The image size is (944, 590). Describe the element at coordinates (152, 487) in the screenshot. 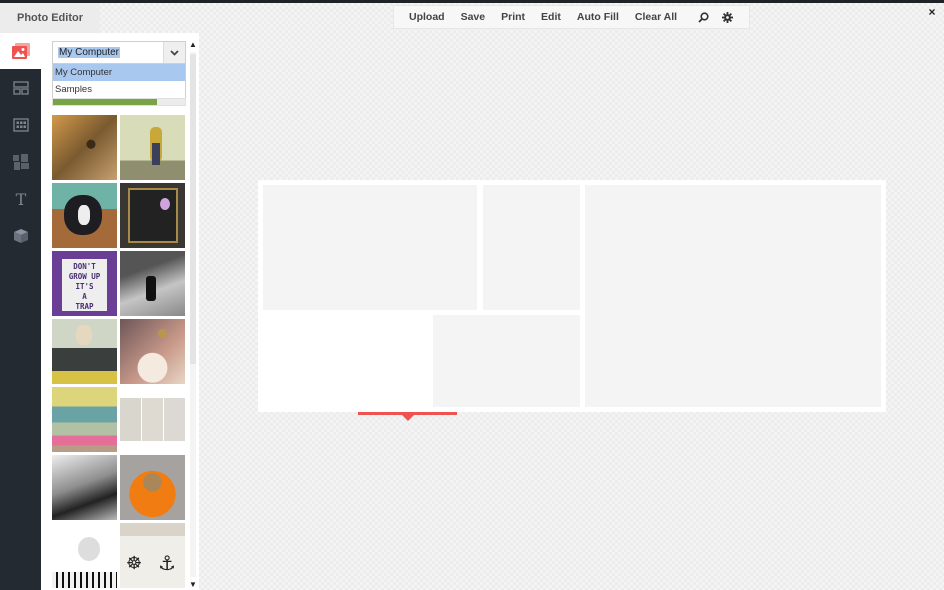

I see `thumbnail-cat-orange-hood` at that location.